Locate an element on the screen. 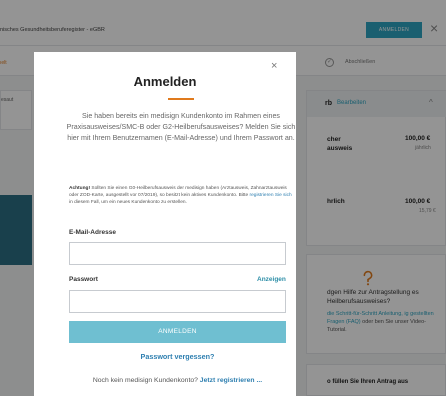 The width and height of the screenshot is (446, 396). register-text: Noch kein medisign Kundenkonto? is located at coordinates (146, 380).